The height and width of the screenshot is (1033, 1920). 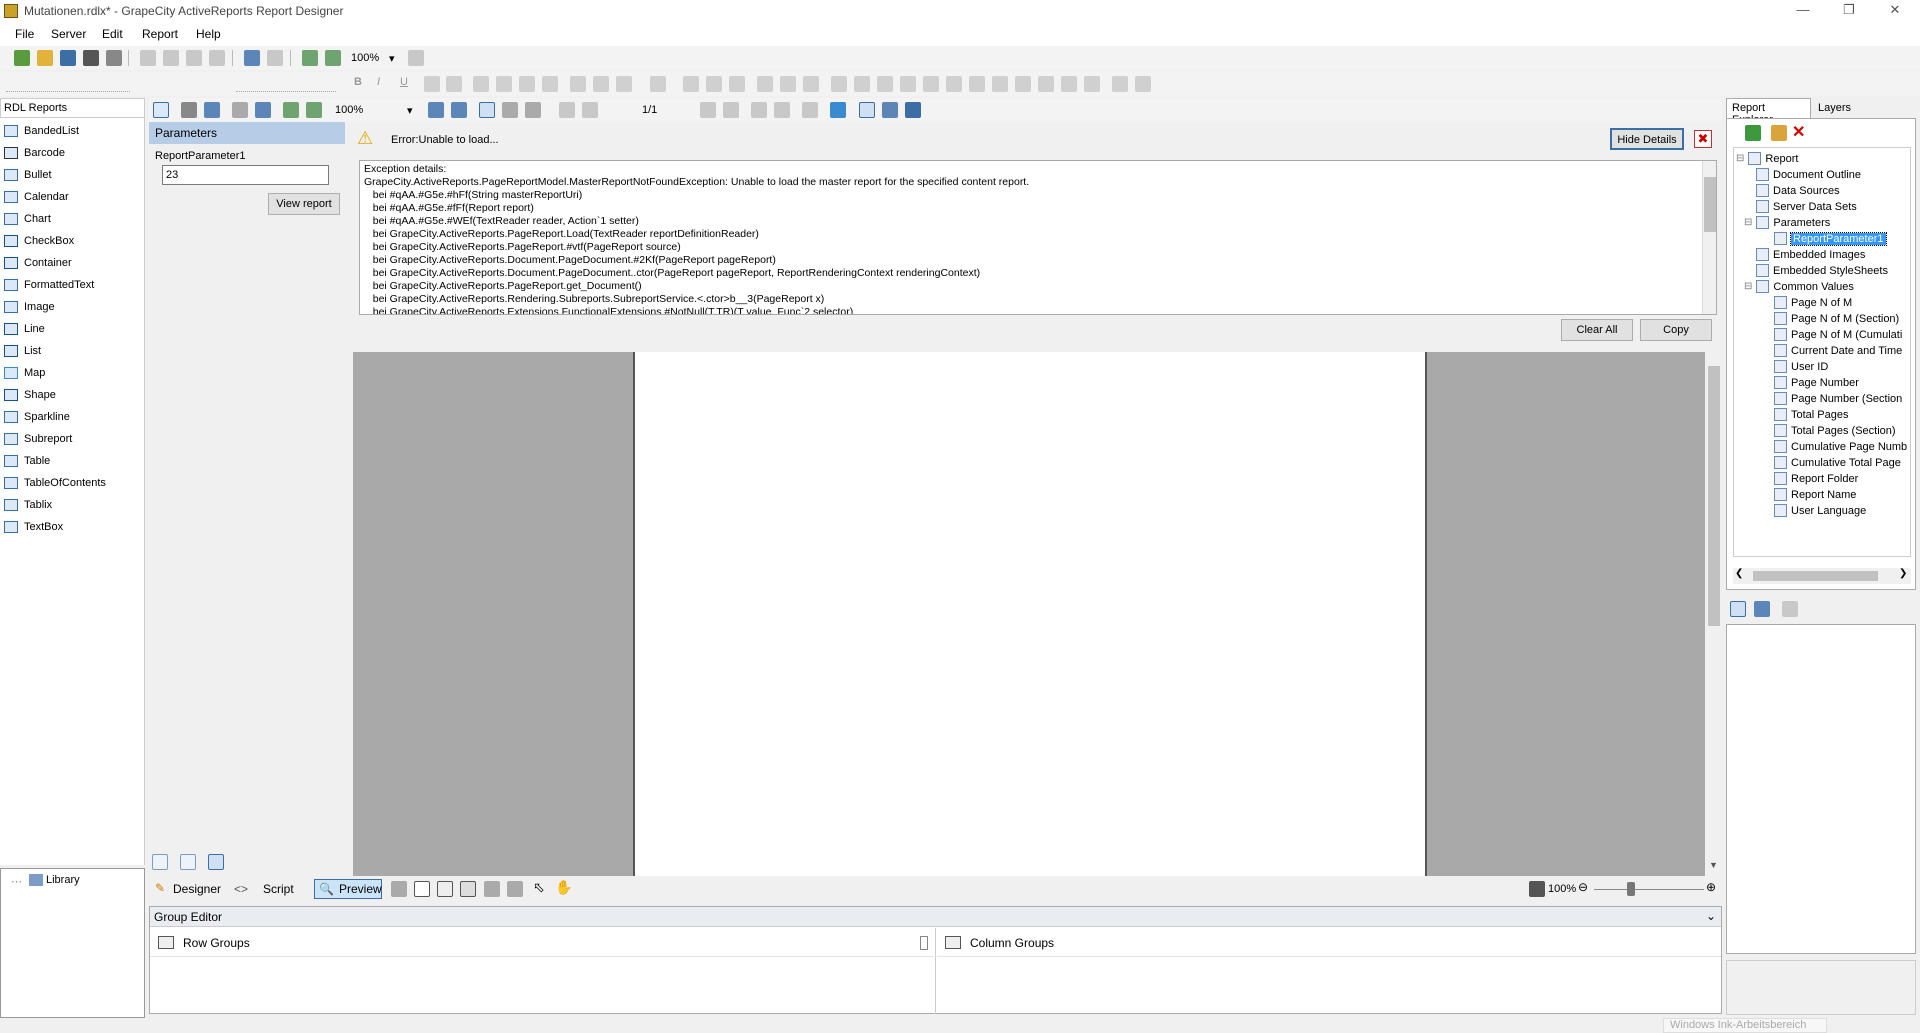 What do you see at coordinates (931, 84) in the screenshot?
I see `v-spacing-icon` at bounding box center [931, 84].